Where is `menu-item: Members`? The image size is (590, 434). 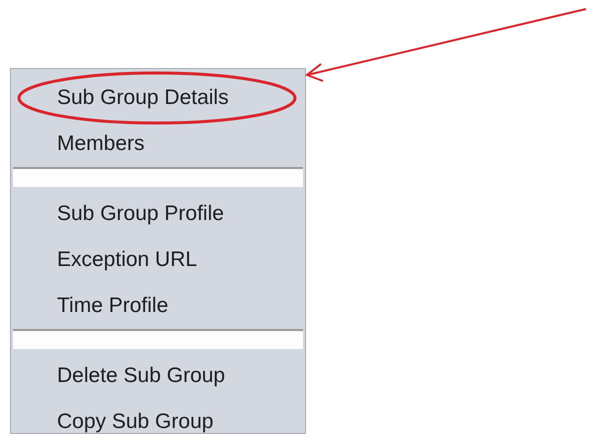
menu-item: Members is located at coordinates (158, 144).